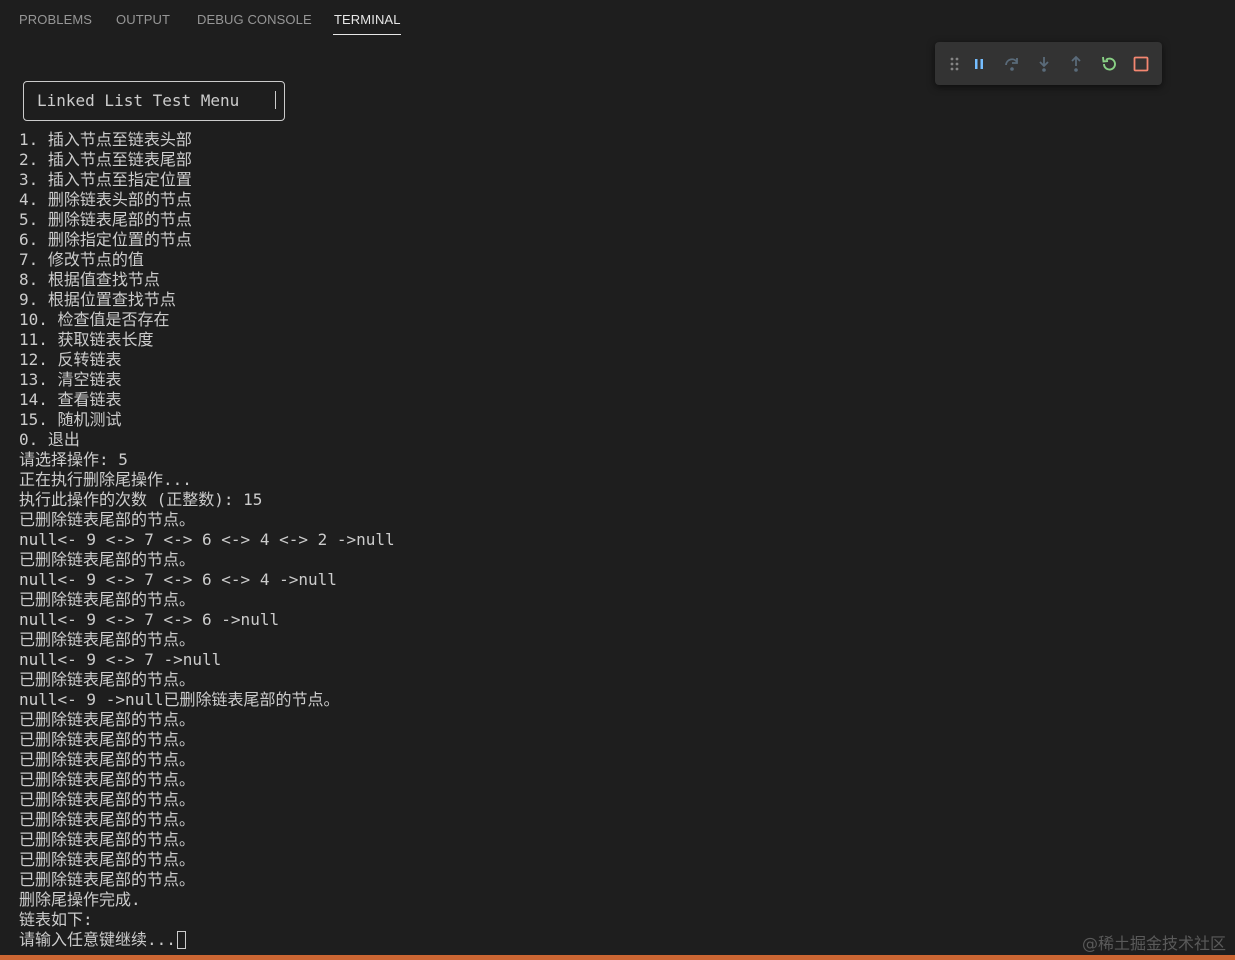 This screenshot has height=960, width=1235. What do you see at coordinates (138, 100) in the screenshot?
I see `menu-title: Linked List Test Menu` at bounding box center [138, 100].